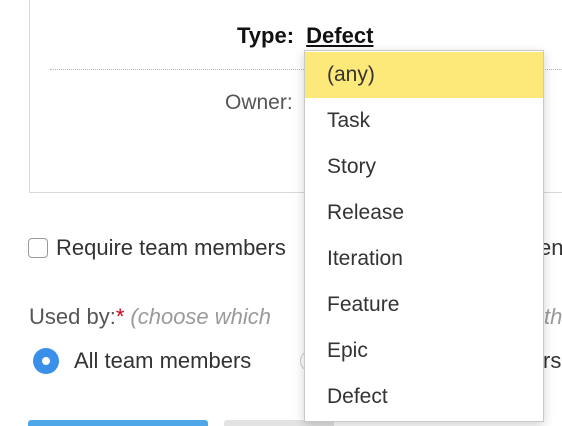  What do you see at coordinates (424, 121) in the screenshot?
I see `type-option-task: Task` at bounding box center [424, 121].